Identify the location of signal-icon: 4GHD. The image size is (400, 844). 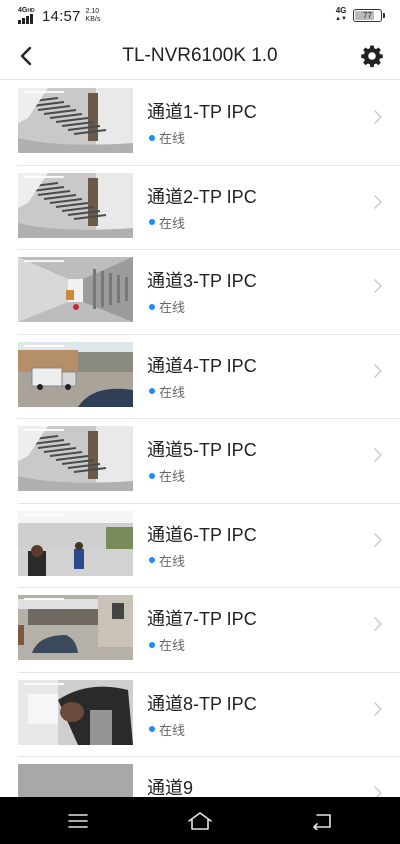
(28, 16).